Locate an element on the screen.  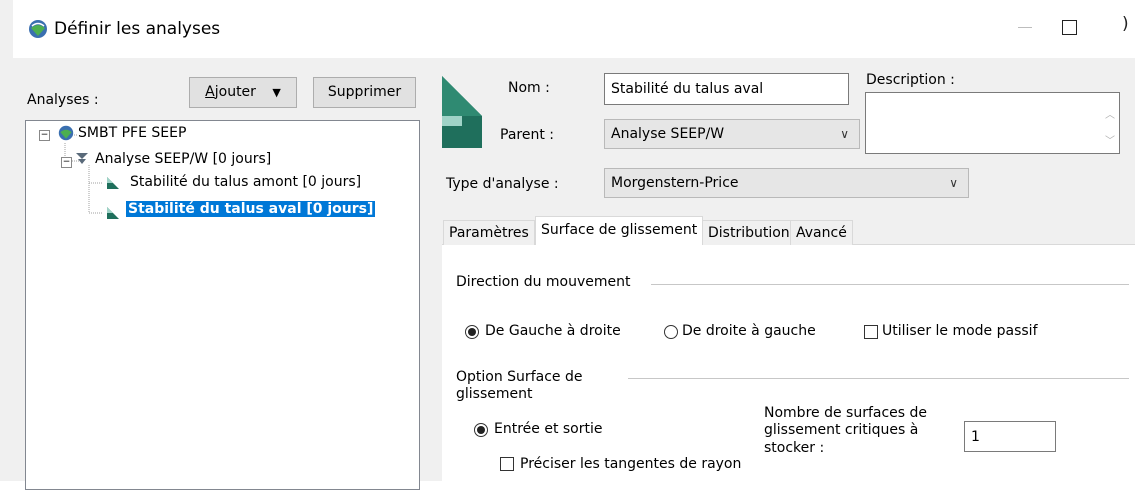
tangent-radius-checkbox is located at coordinates (507, 464).